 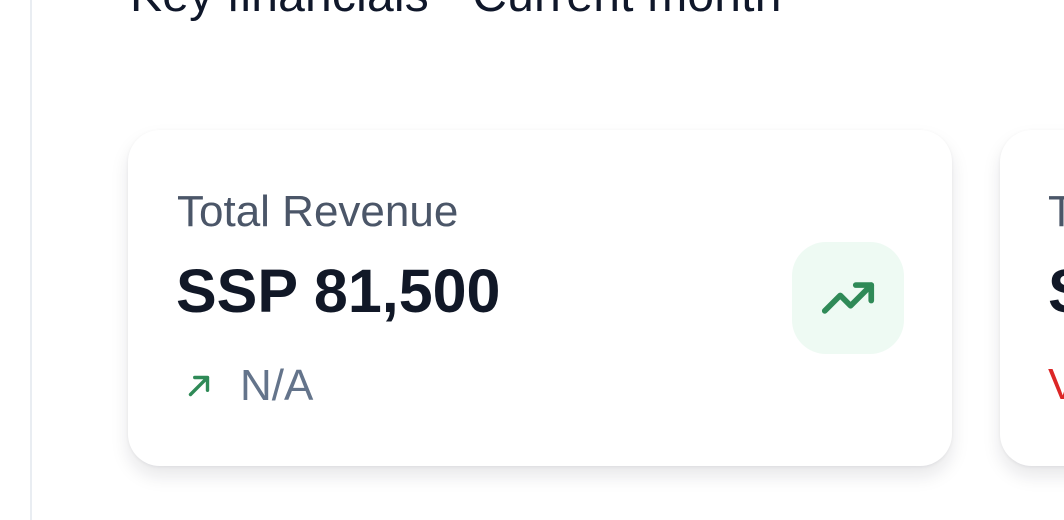 I want to click on trend-text: V, so click(x=1056, y=384).